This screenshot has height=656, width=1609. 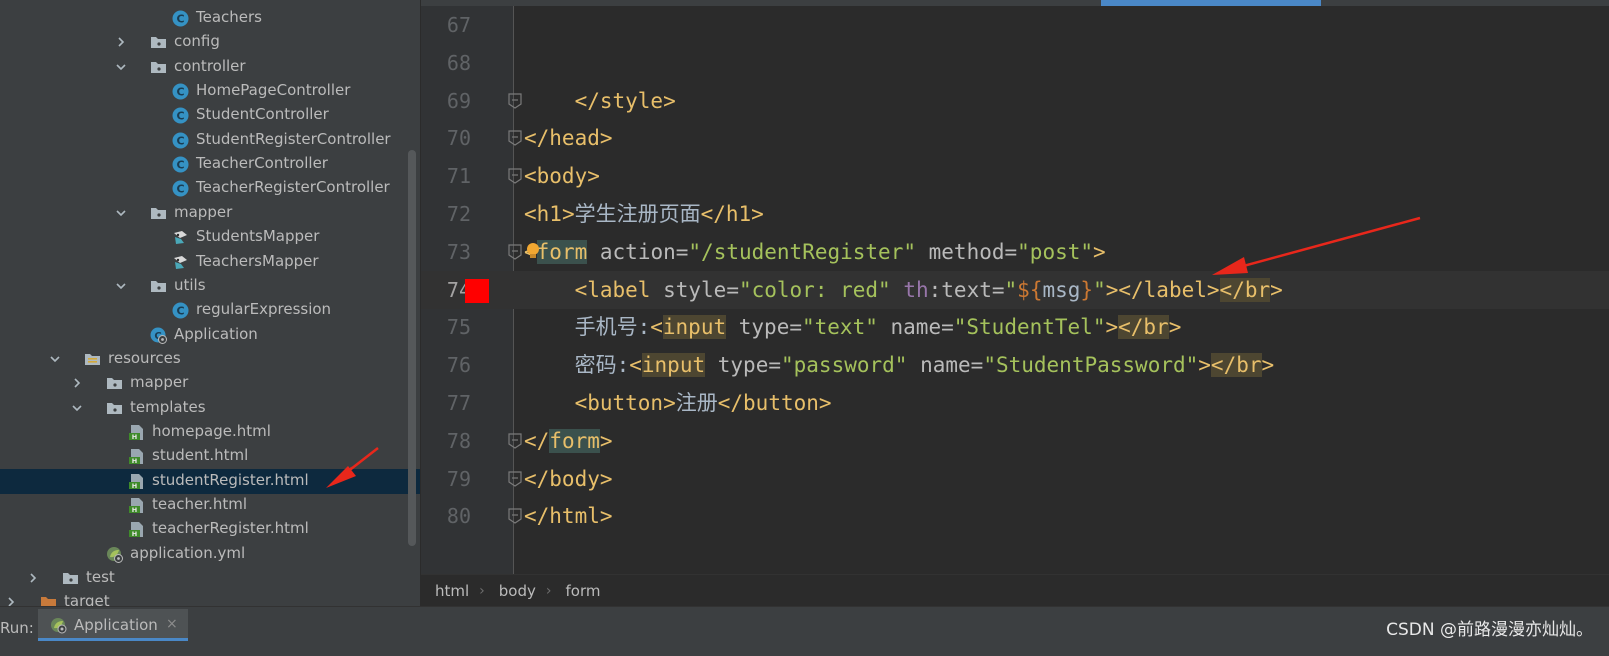 What do you see at coordinates (583, 591) in the screenshot?
I see `breadcrumb-item-form: form` at bounding box center [583, 591].